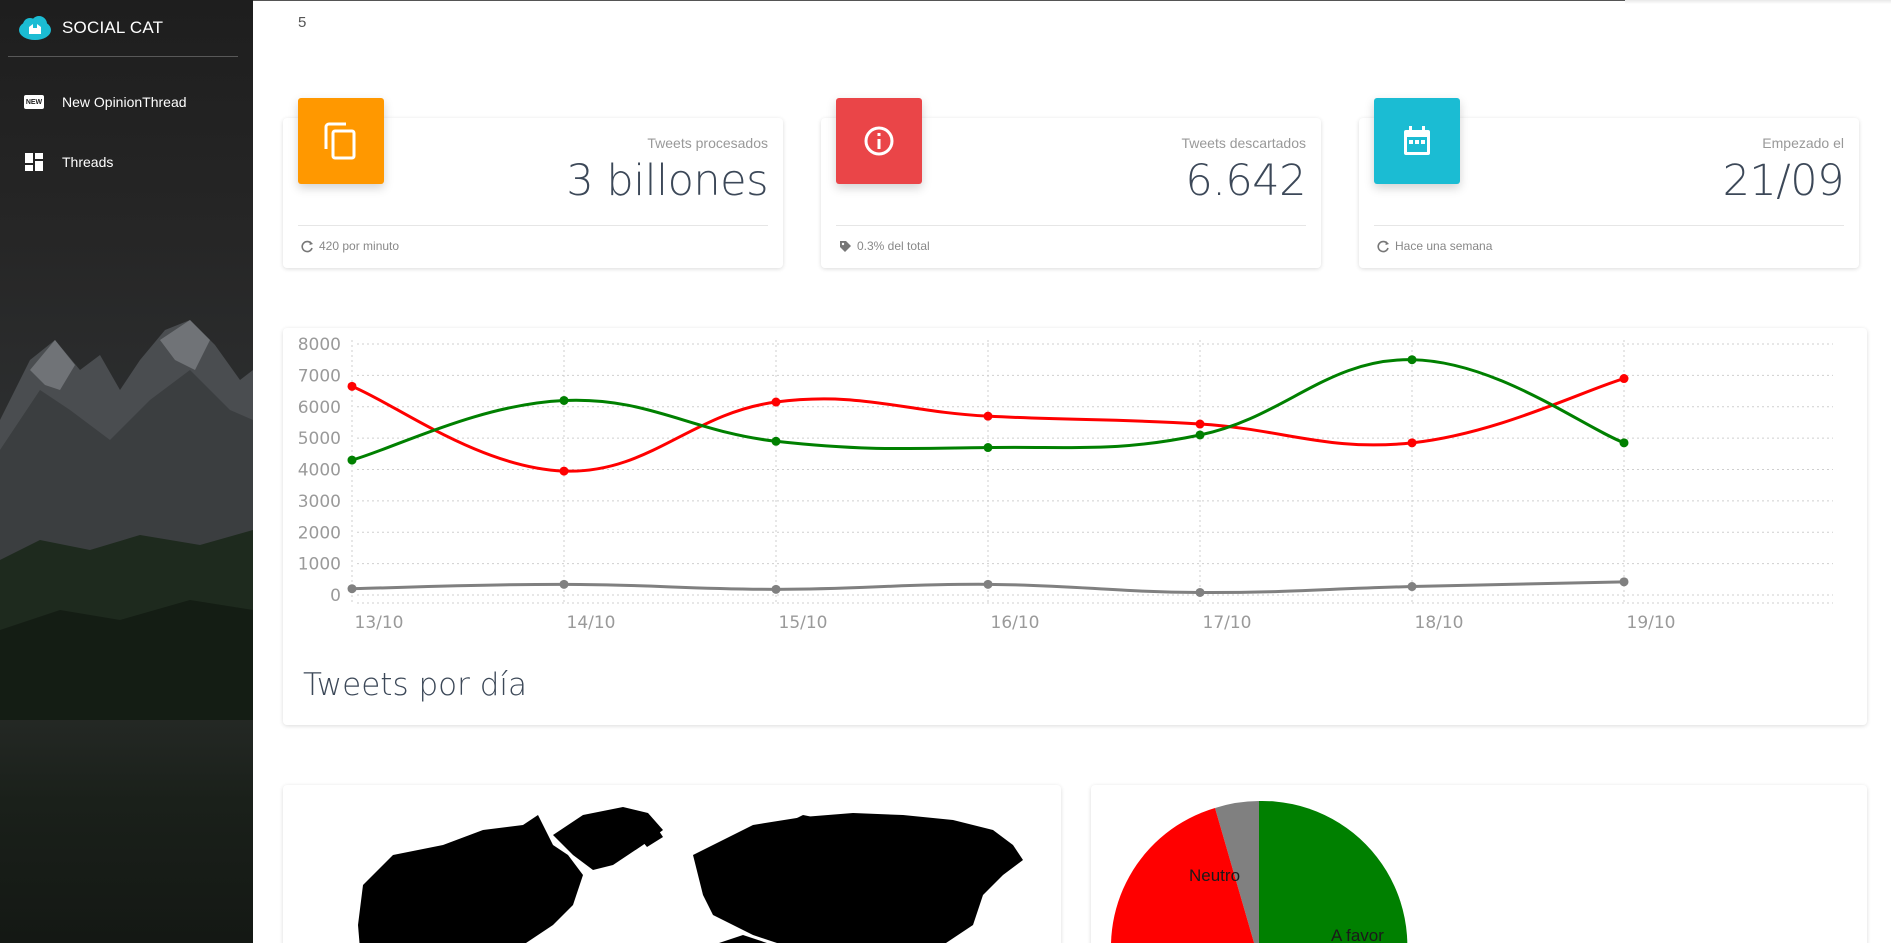 The width and height of the screenshot is (1891, 943). Describe the element at coordinates (319, 502) in the screenshot. I see `y-tick-label: 3000` at that location.